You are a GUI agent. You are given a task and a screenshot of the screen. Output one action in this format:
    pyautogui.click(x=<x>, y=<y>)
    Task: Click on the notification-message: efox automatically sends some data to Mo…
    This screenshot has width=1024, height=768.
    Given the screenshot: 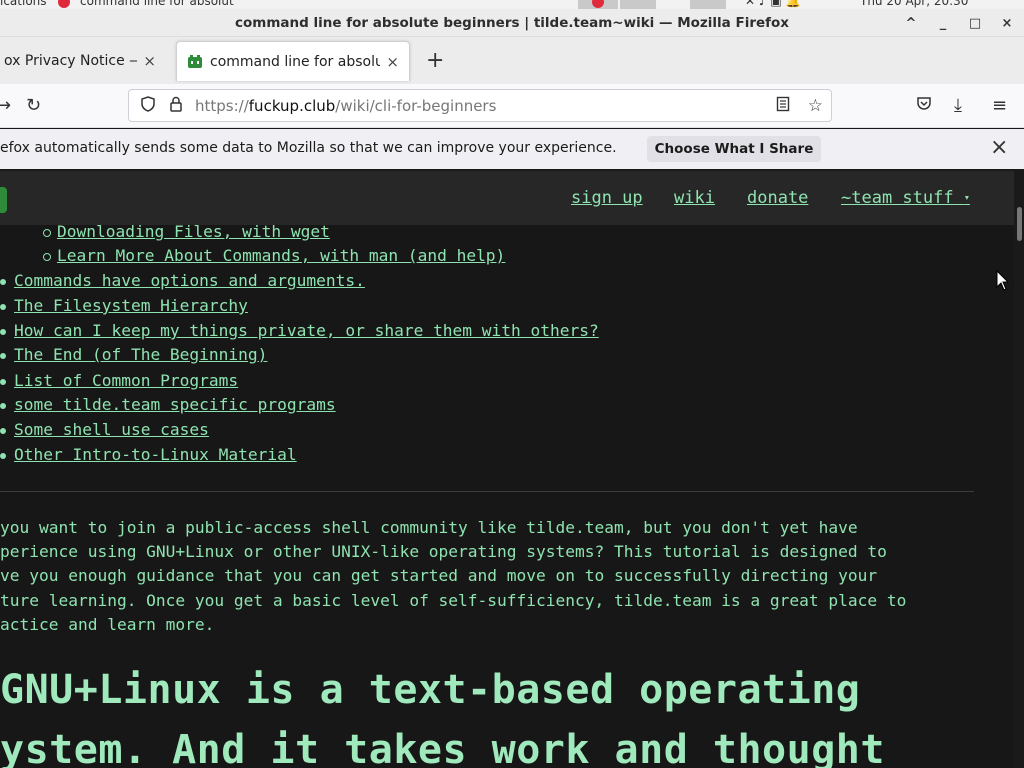 What is the action you would take?
    pyautogui.click(x=308, y=148)
    